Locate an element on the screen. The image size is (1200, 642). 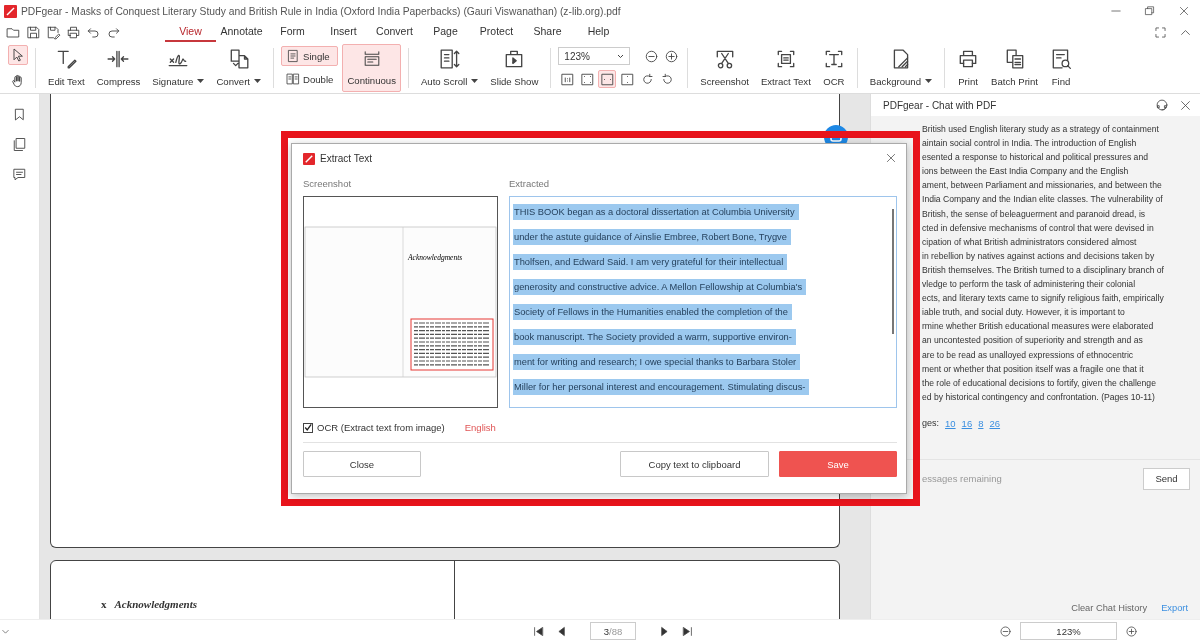
menu-tab: Share is located at coordinates (547, 32).